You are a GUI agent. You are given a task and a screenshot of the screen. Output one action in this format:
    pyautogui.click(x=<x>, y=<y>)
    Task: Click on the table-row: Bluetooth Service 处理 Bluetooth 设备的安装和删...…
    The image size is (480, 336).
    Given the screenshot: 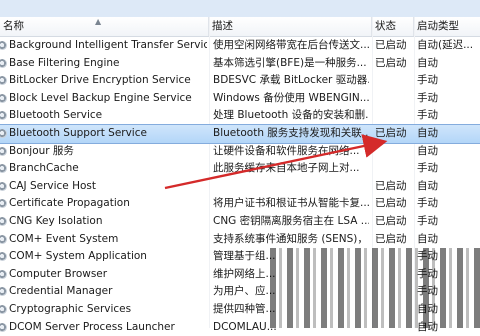 What is the action you would take?
    pyautogui.click(x=240, y=116)
    